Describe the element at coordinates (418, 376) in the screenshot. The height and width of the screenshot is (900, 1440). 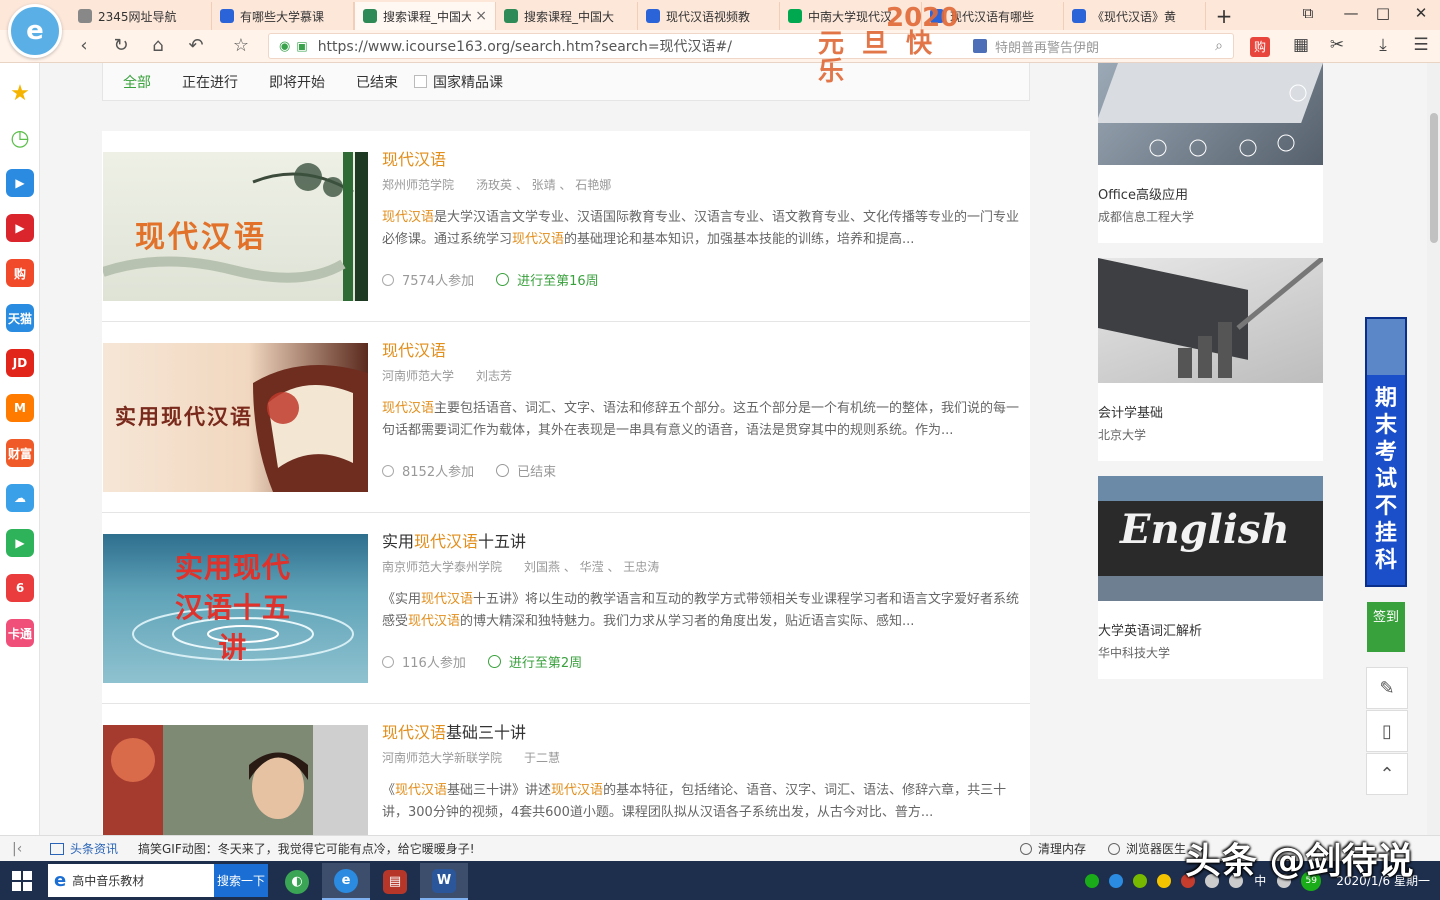
I see `course-school: 河南师范大学` at that location.